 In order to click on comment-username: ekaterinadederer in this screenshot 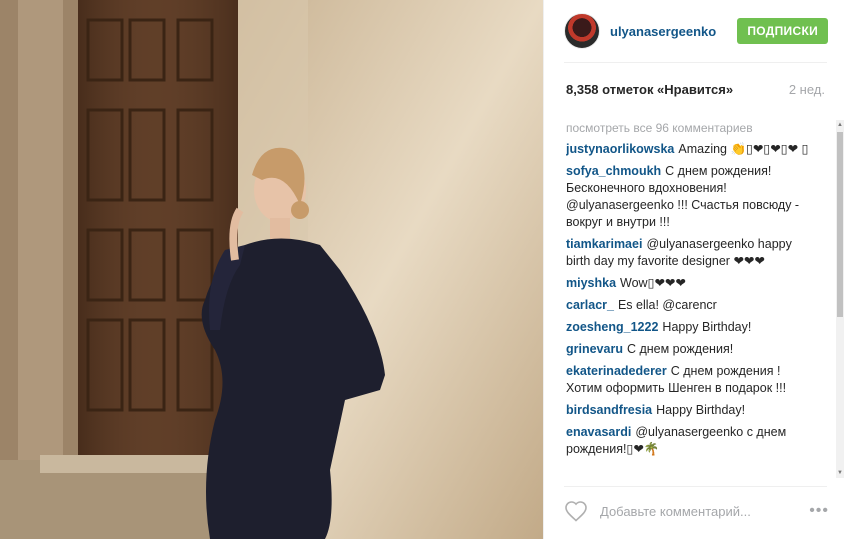, I will do `click(616, 371)`.